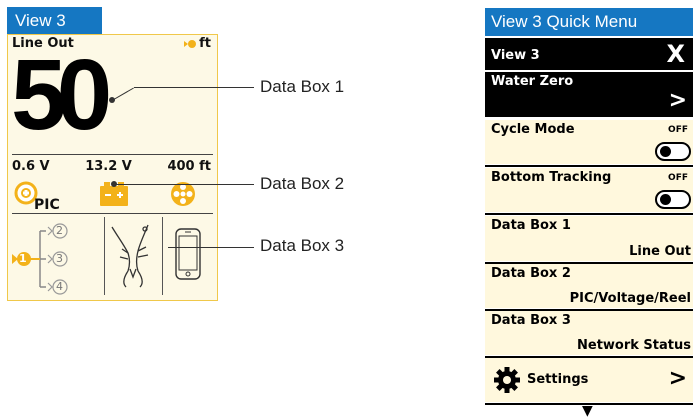 The image size is (693, 419). Describe the element at coordinates (108, 166) in the screenshot. I see `battery-voltage: 13.2 V` at that location.